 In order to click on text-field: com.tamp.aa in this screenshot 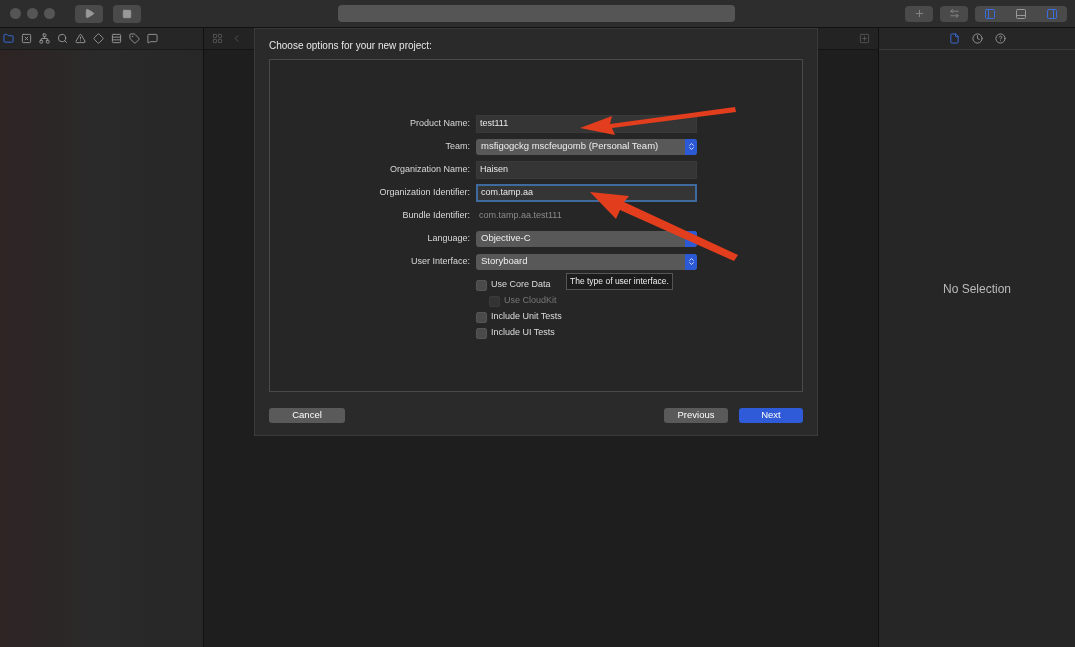, I will do `click(586, 192)`.